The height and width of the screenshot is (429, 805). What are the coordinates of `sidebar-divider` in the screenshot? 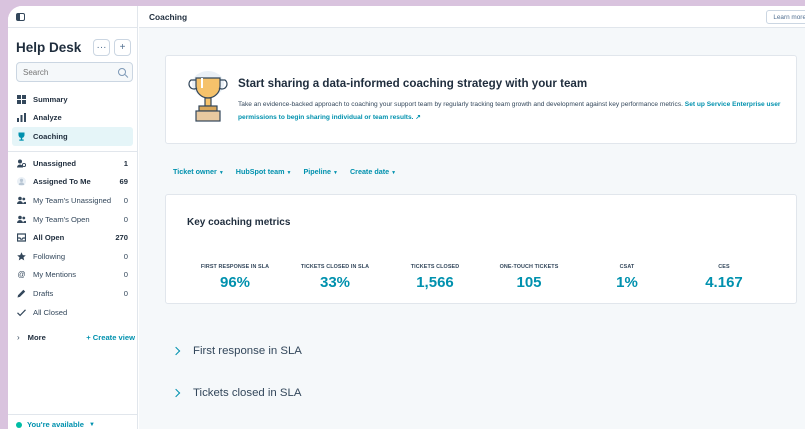 It's located at (72, 151).